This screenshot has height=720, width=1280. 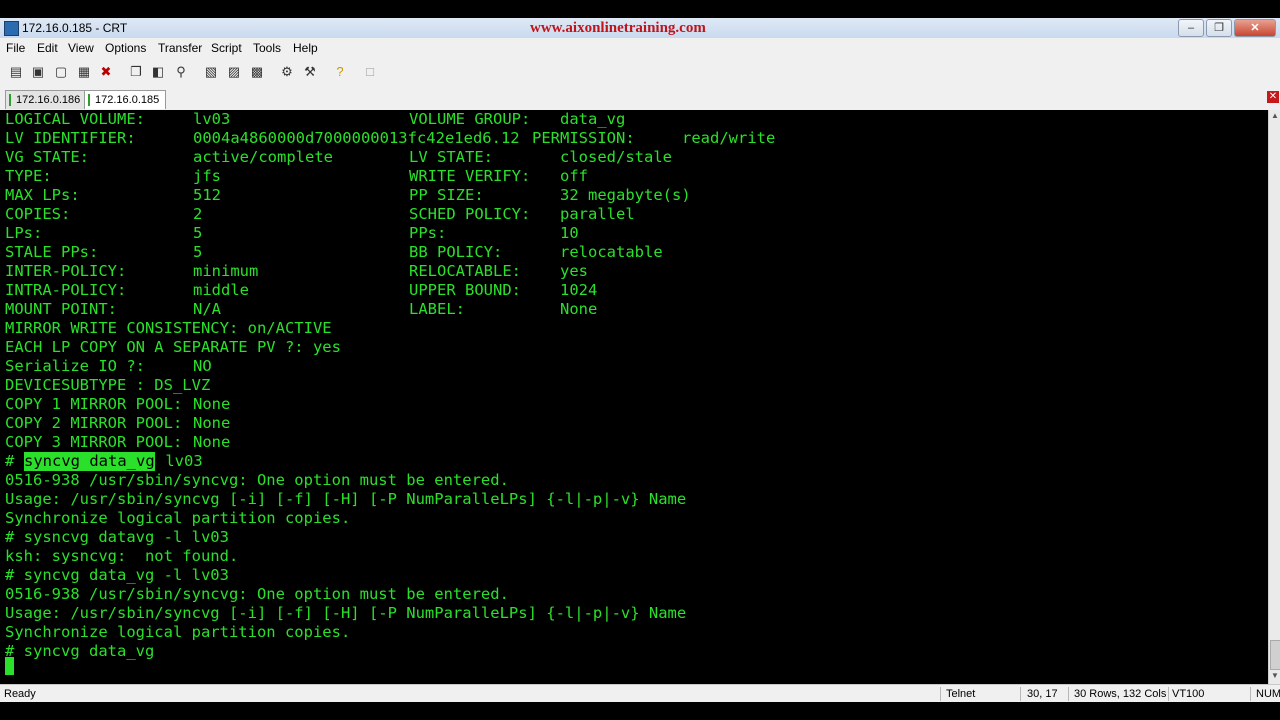 I want to click on connect-in-tab-icon: ▢, so click(x=61, y=72).